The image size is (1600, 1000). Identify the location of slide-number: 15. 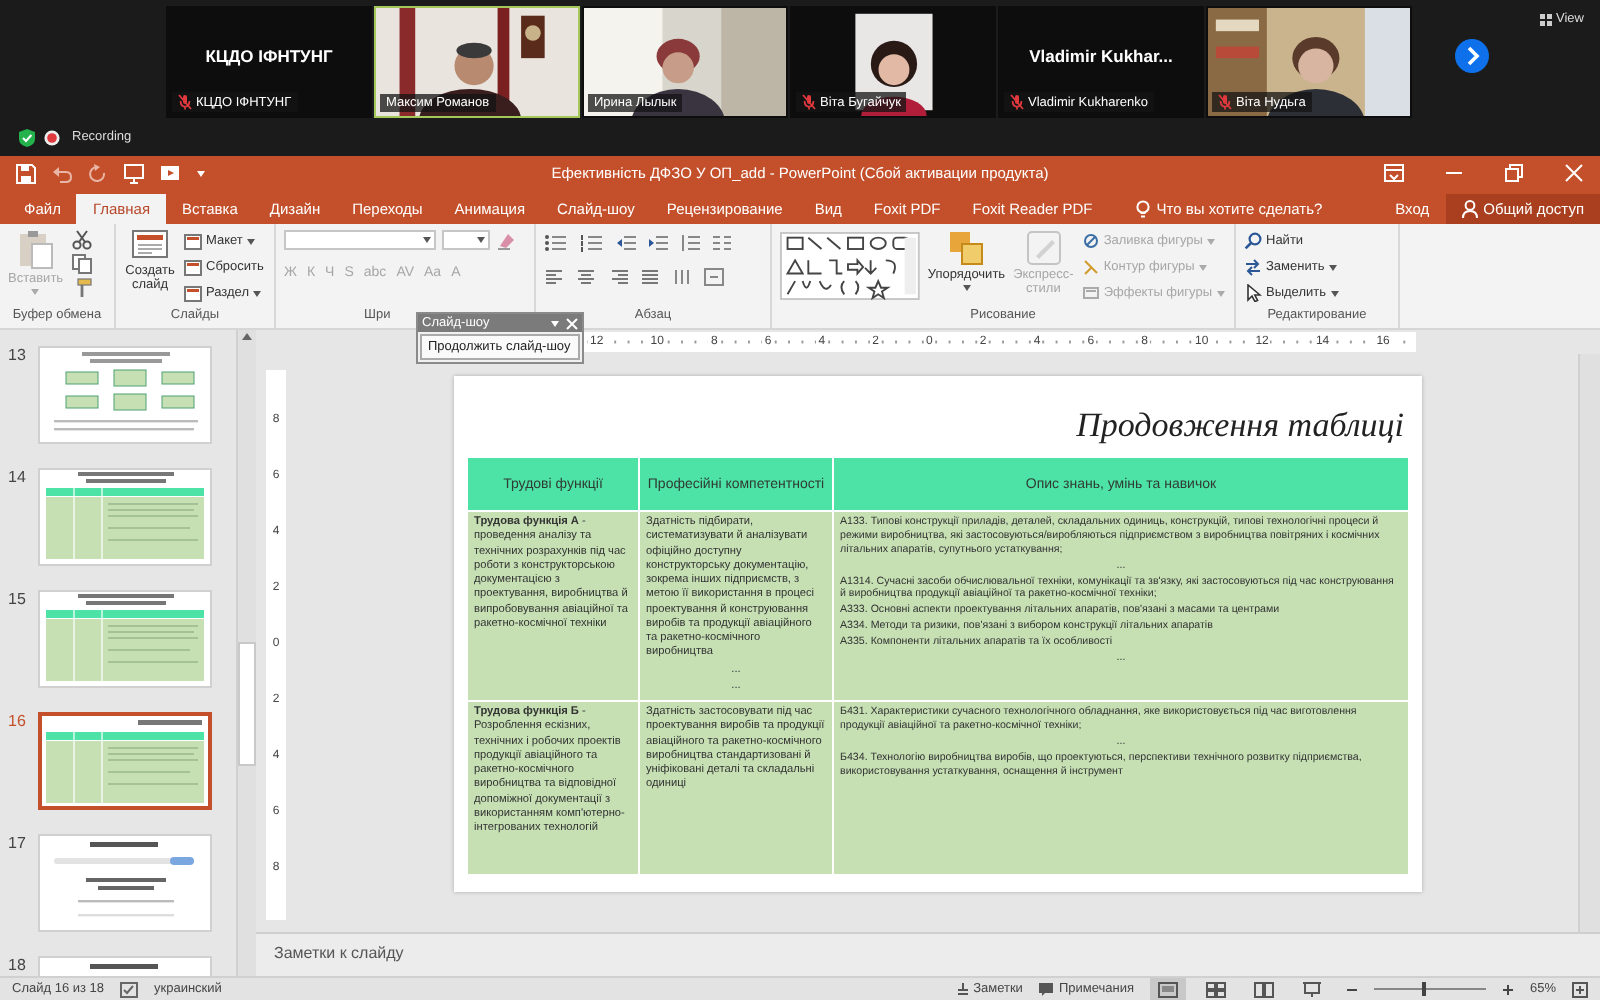
(18, 599).